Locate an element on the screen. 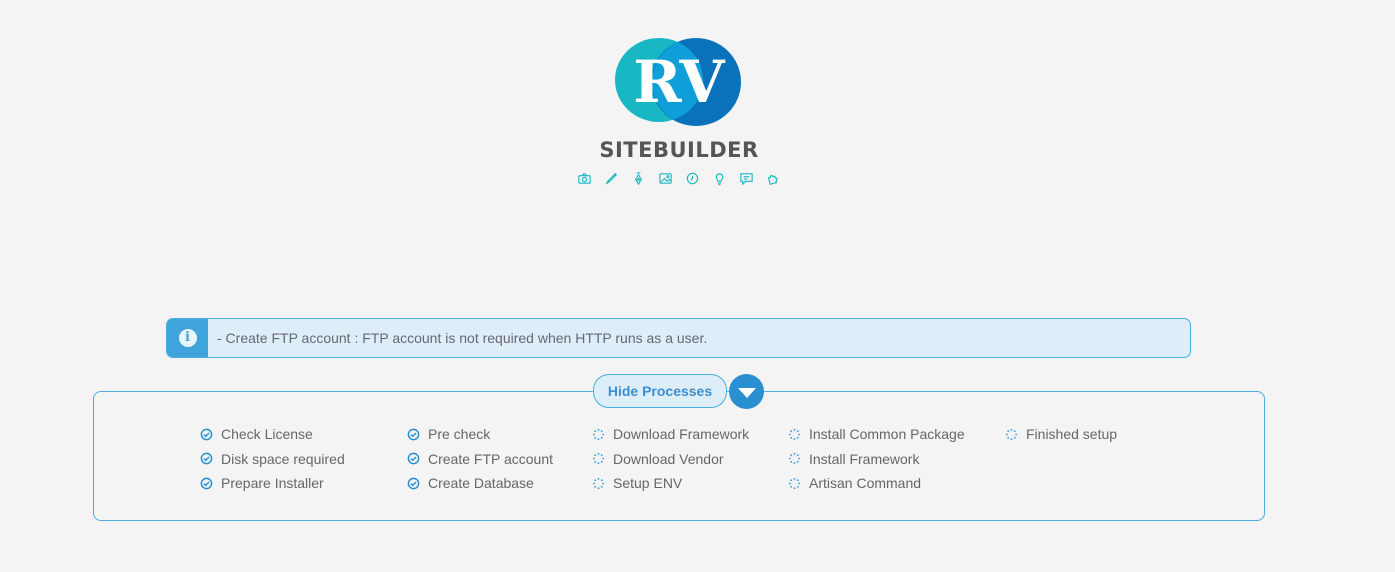  rv-logo-mark: RV is located at coordinates (679, 82).